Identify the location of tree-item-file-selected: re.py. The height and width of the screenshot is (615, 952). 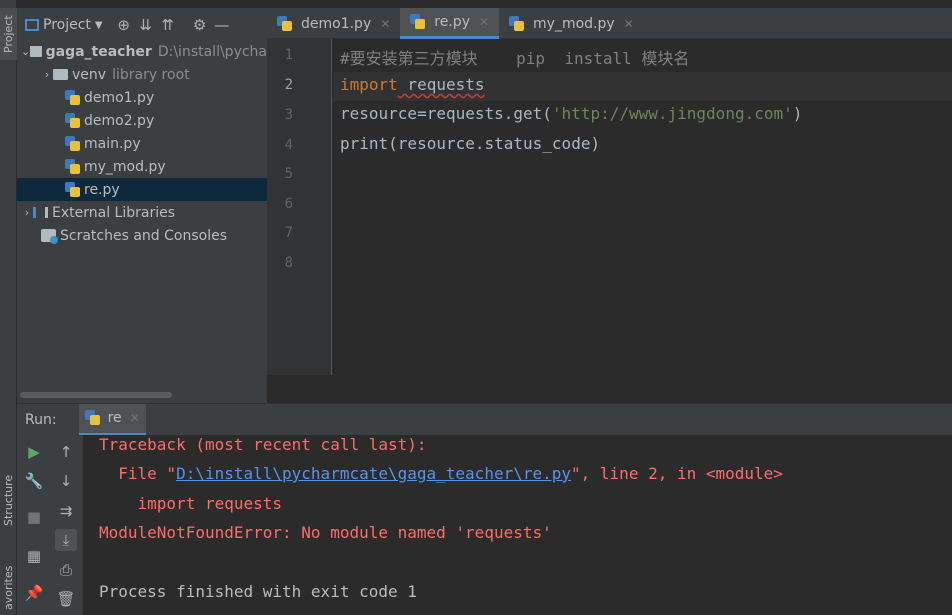
(142, 189).